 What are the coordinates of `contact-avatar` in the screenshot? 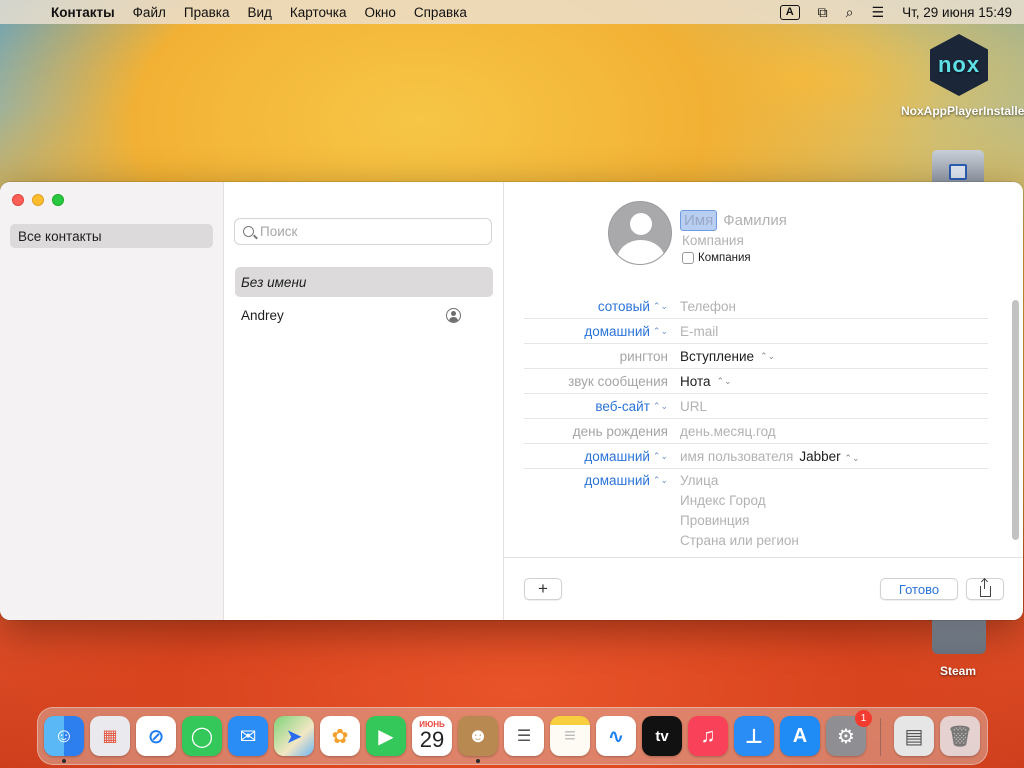 It's located at (640, 233).